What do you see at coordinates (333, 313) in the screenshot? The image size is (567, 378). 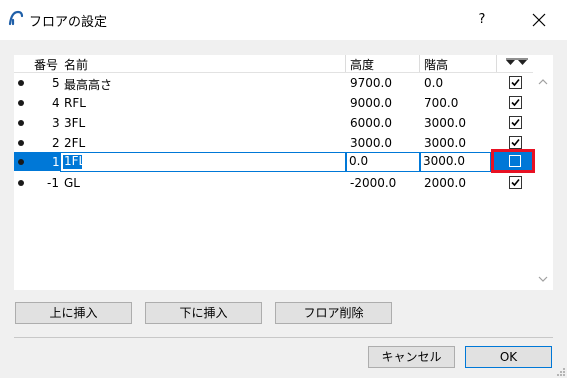 I see `delete-floor-button: フロア削除` at bounding box center [333, 313].